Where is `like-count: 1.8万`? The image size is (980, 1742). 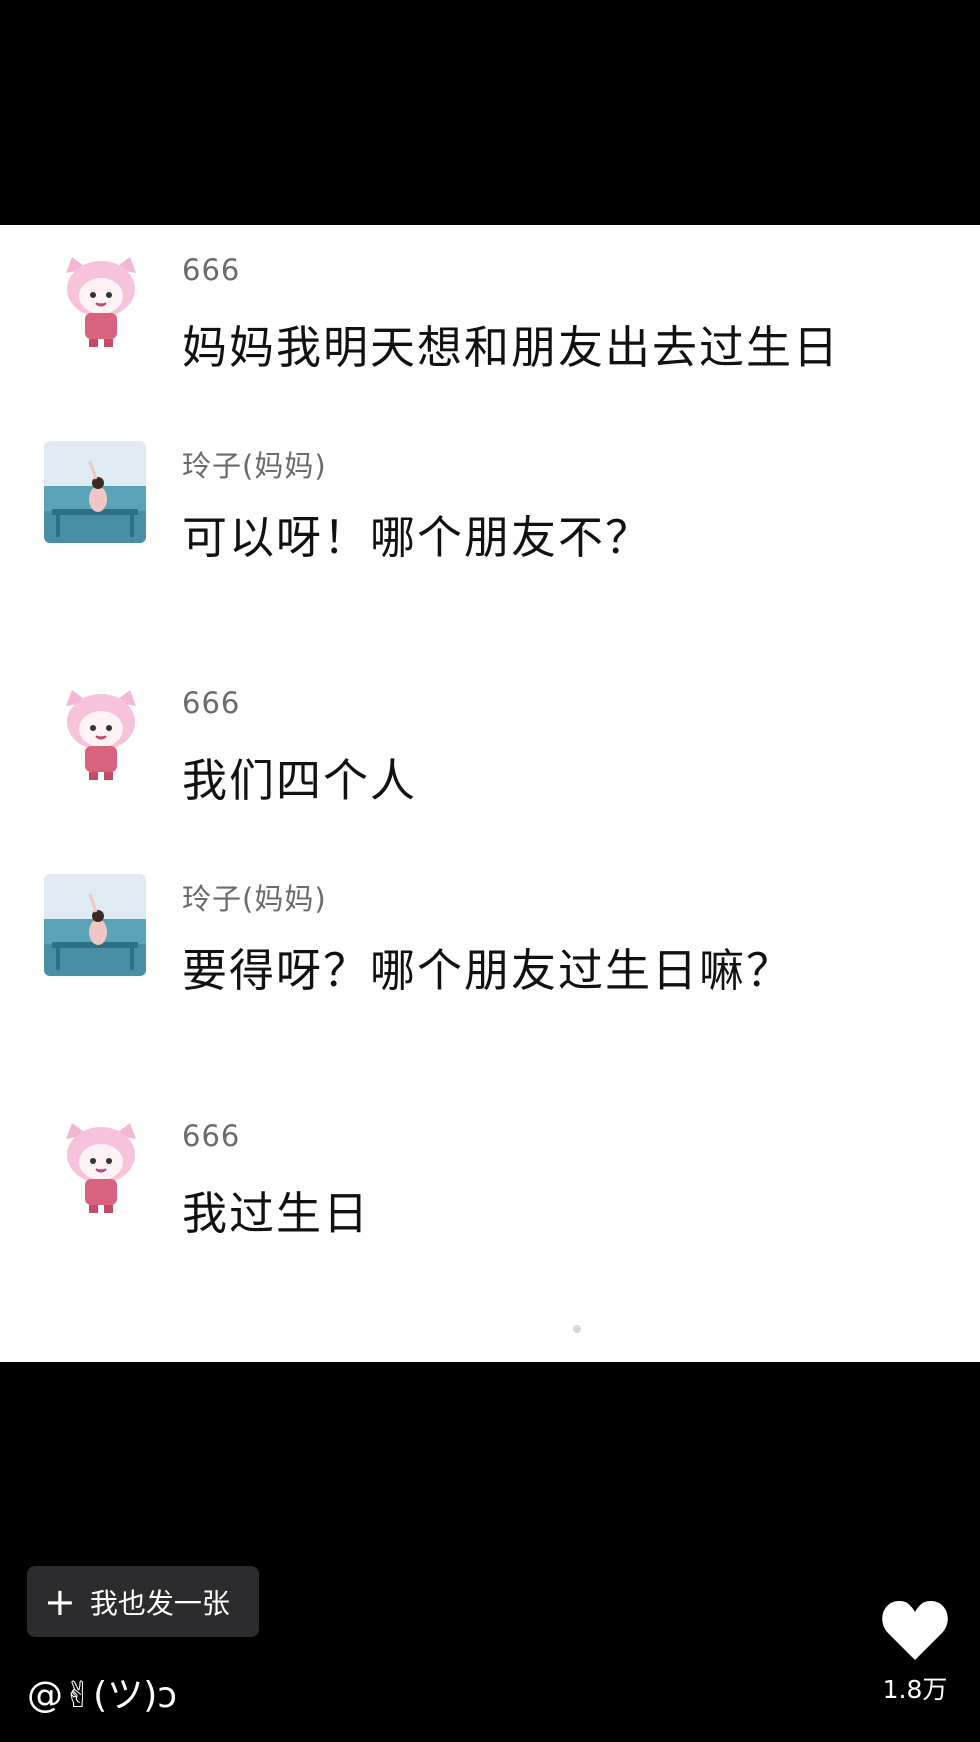
like-count: 1.8万 is located at coordinates (915, 1689).